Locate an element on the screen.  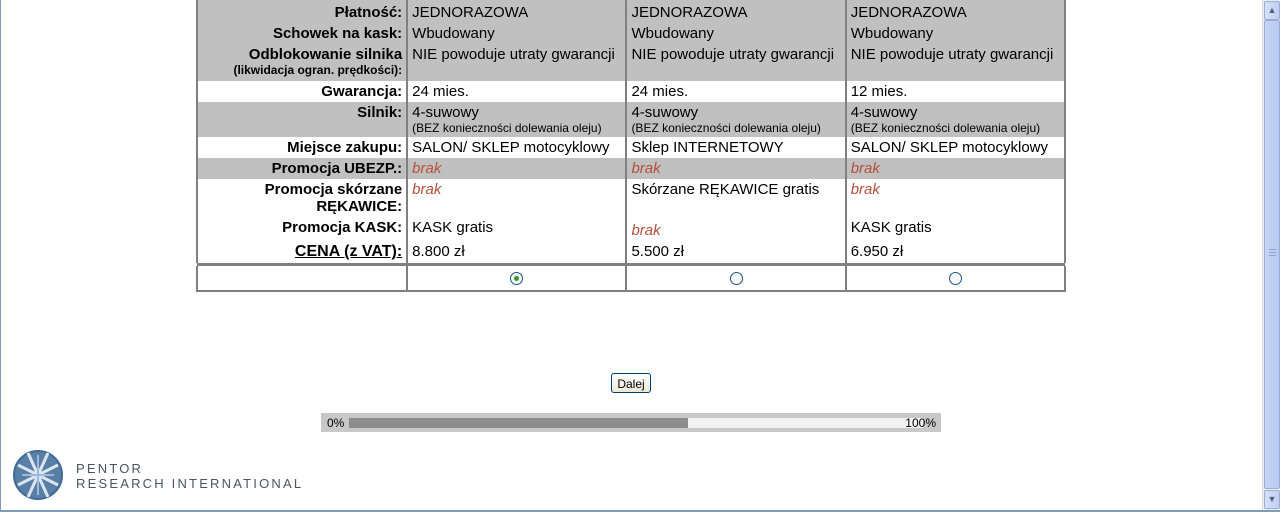
progress-bar: 0% 100% is located at coordinates (631, 422).